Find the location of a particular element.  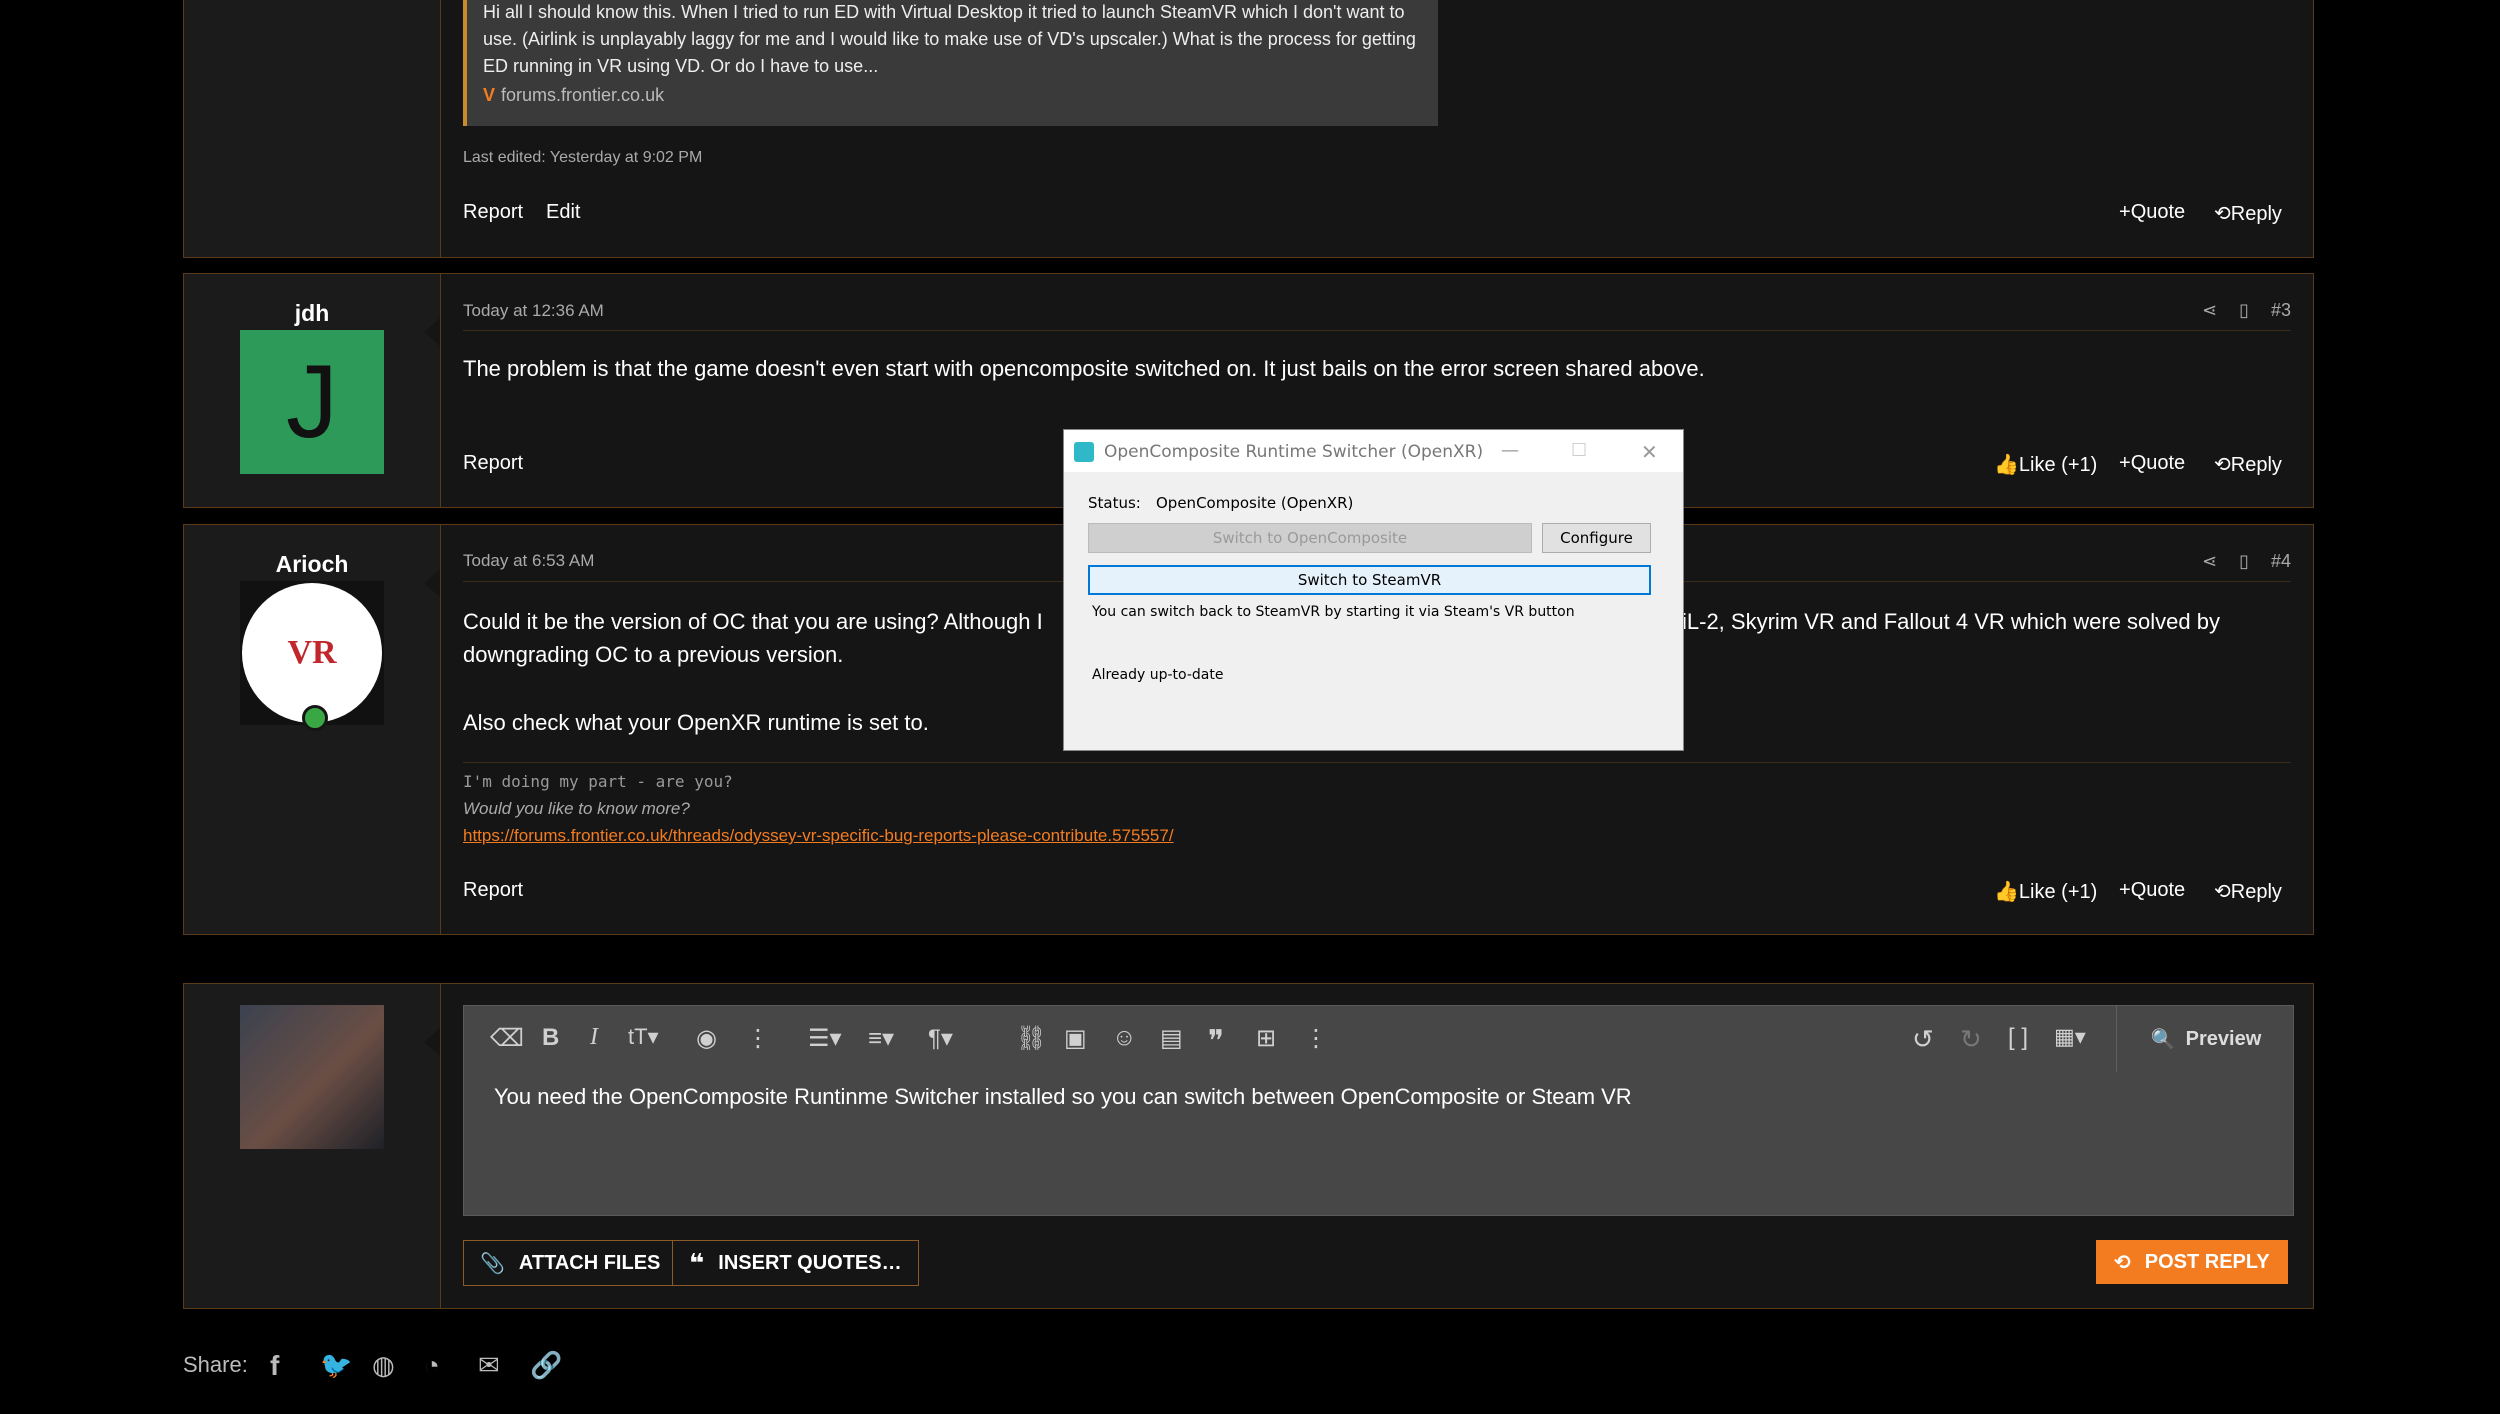

vr-logo: VR is located at coordinates (312, 653).